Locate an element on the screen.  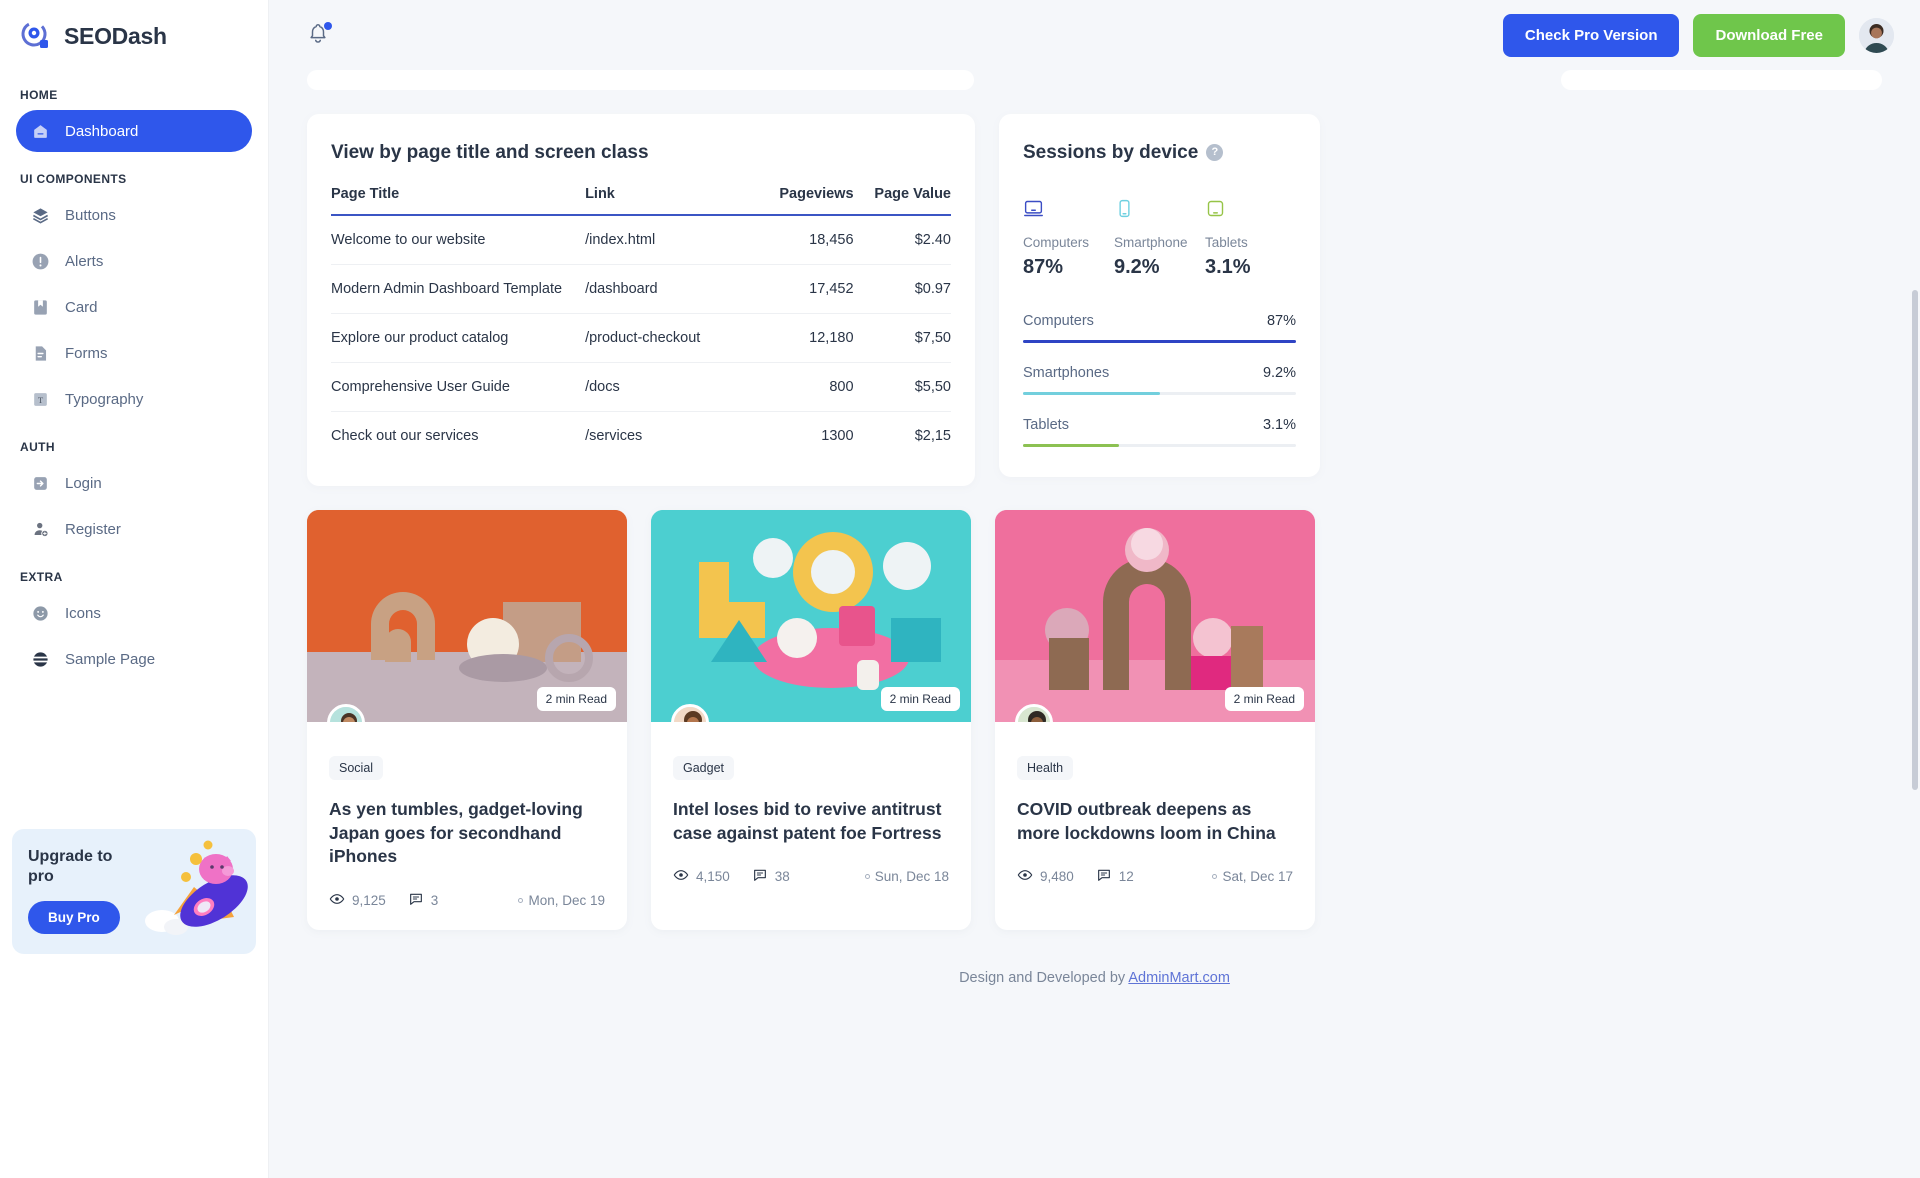
blog-tag: Social is located at coordinates (356, 768).